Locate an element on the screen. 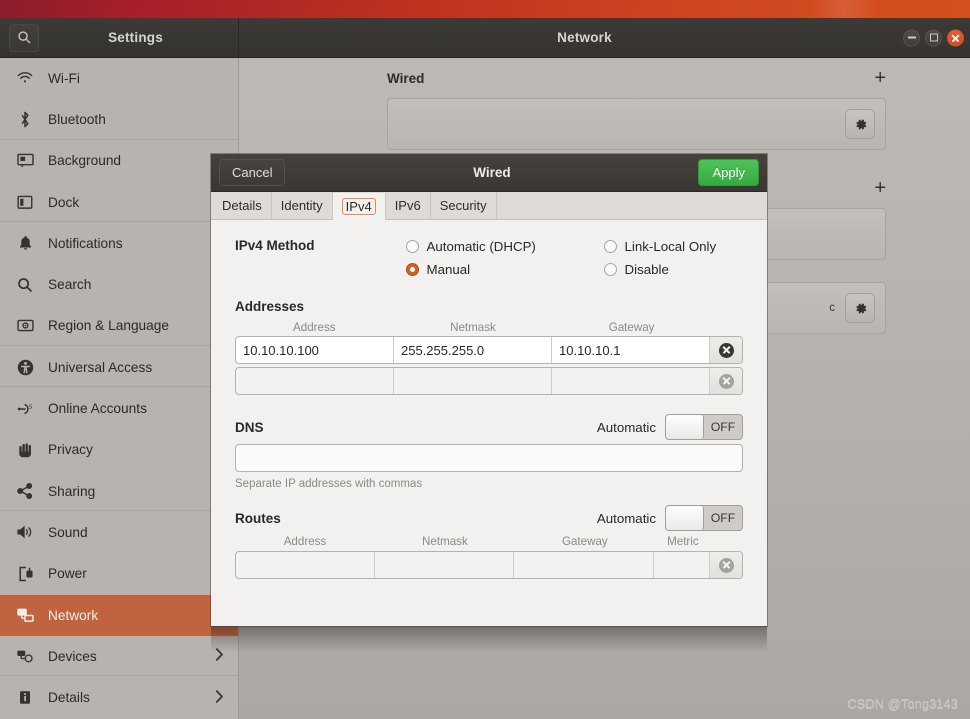  radio-indicator is located at coordinates (610, 269).